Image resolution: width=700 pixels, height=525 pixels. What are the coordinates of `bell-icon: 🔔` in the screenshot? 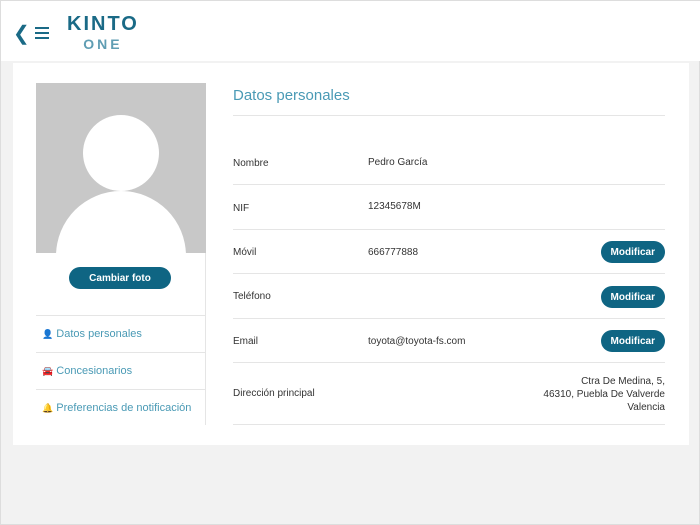 It's located at (48, 408).